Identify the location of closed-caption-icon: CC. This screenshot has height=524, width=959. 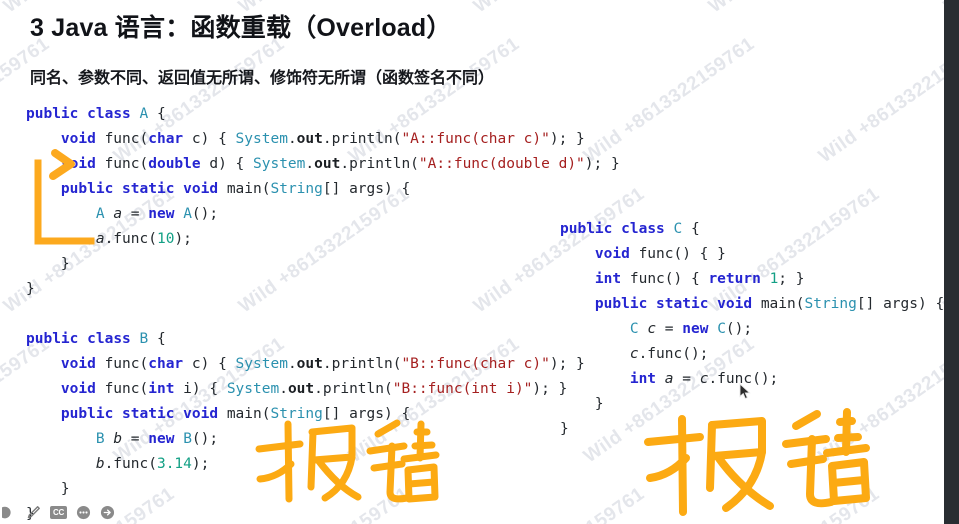
(58, 512).